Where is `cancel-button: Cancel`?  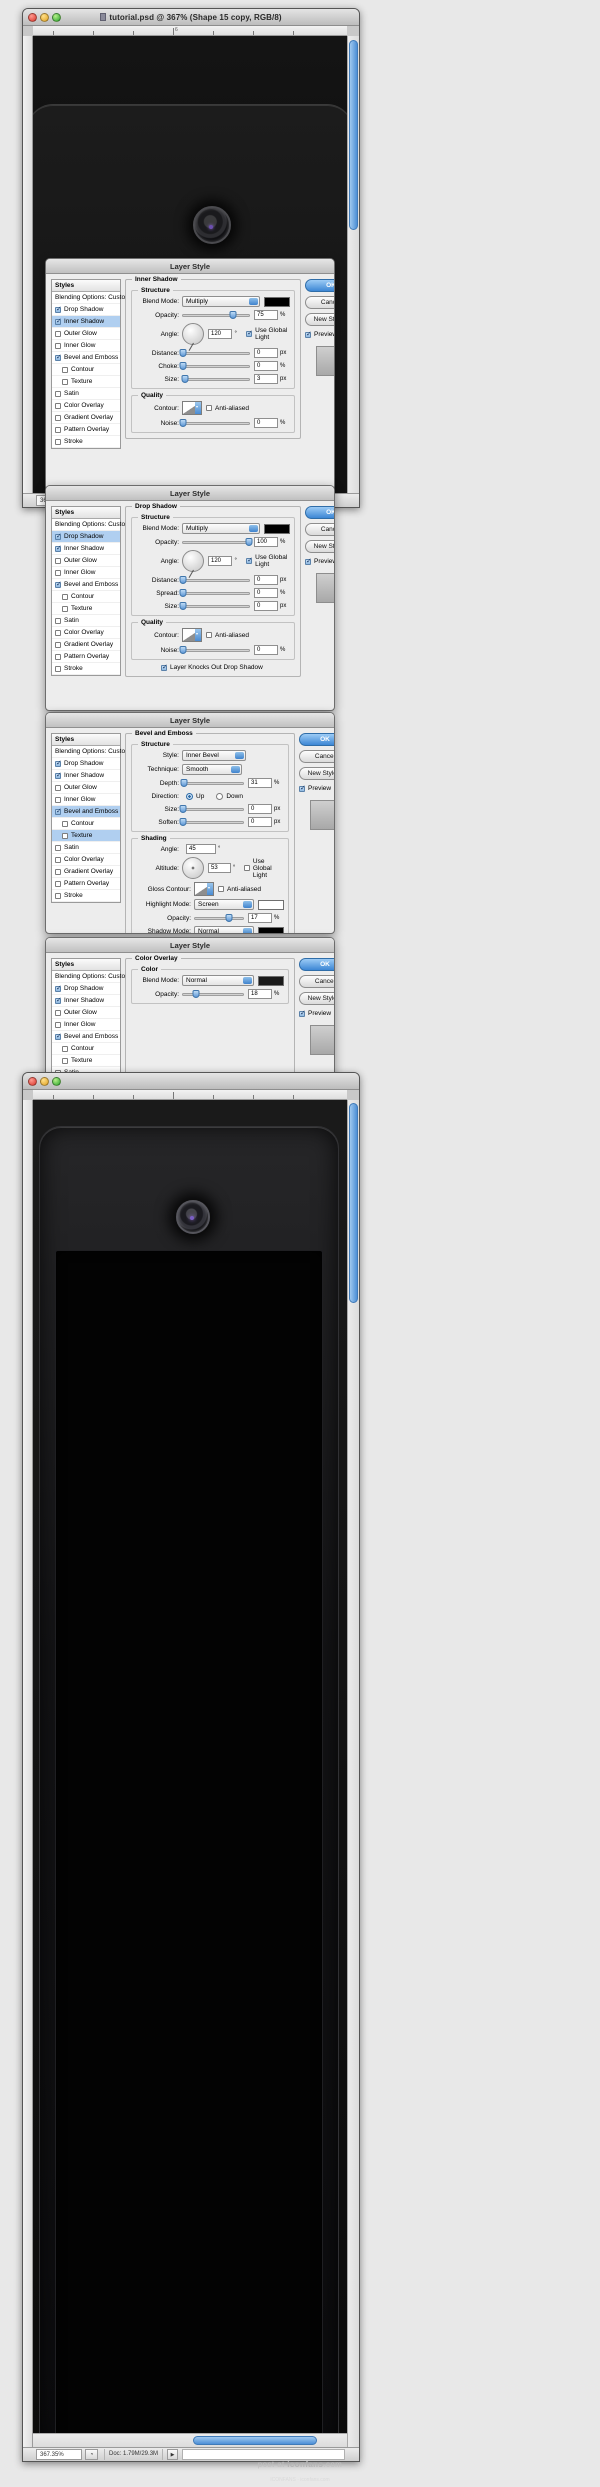 cancel-button: Cancel is located at coordinates (319, 302).